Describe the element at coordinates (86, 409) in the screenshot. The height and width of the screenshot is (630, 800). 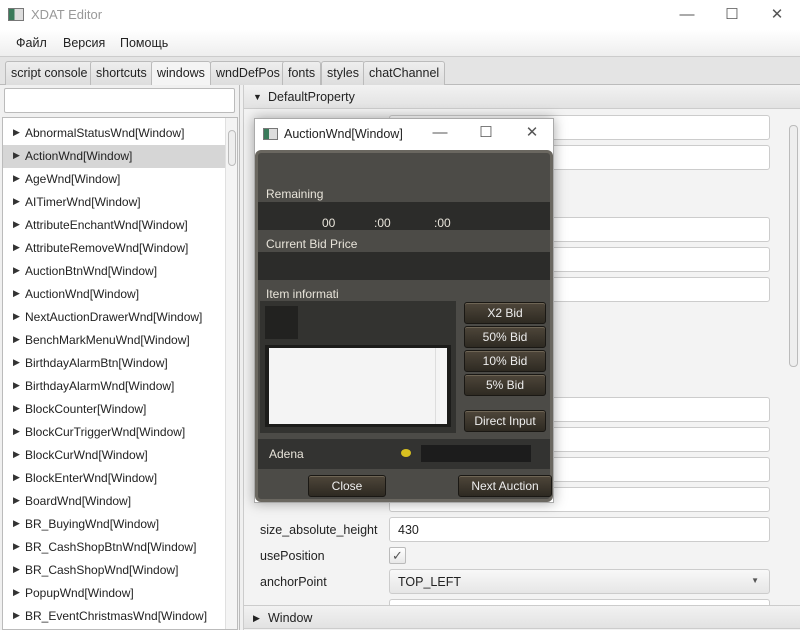
I see `tree-item-label: BlockCounter[Window]` at that location.